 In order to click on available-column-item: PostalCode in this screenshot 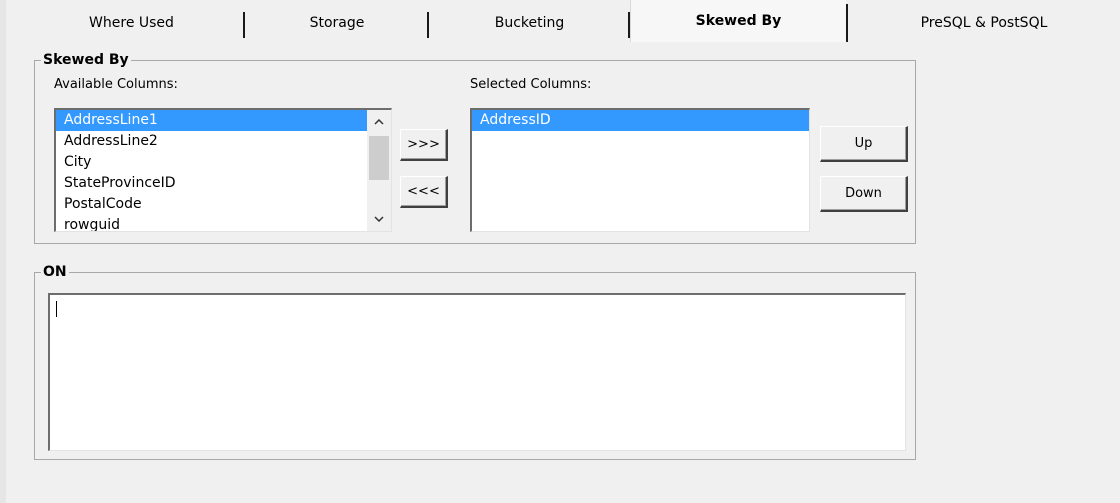, I will do `click(211, 204)`.